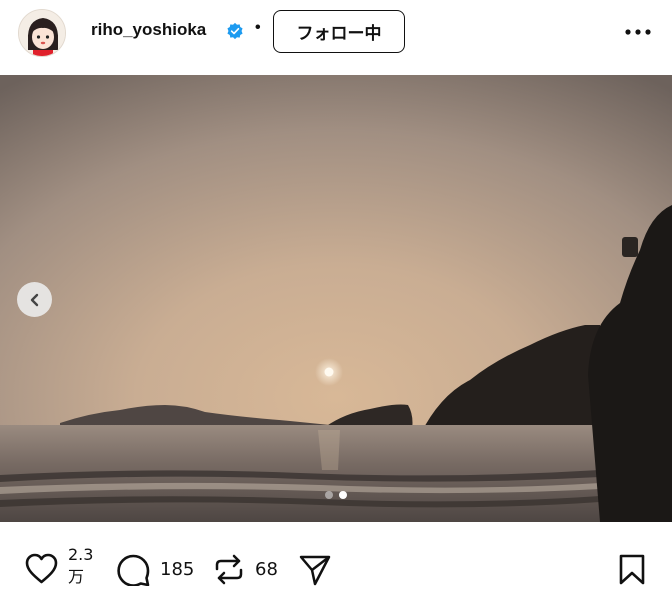 The height and width of the screenshot is (598, 672). What do you see at coordinates (229, 569) in the screenshot?
I see `repost-icon` at bounding box center [229, 569].